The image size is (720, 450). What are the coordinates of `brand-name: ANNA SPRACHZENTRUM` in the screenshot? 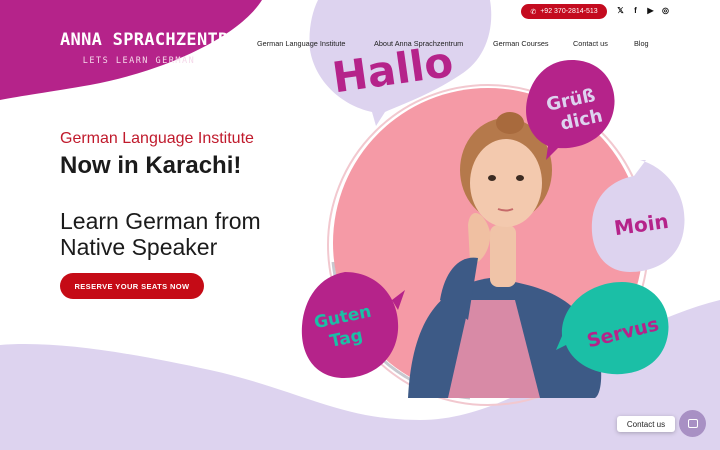 It's located at (155, 40).